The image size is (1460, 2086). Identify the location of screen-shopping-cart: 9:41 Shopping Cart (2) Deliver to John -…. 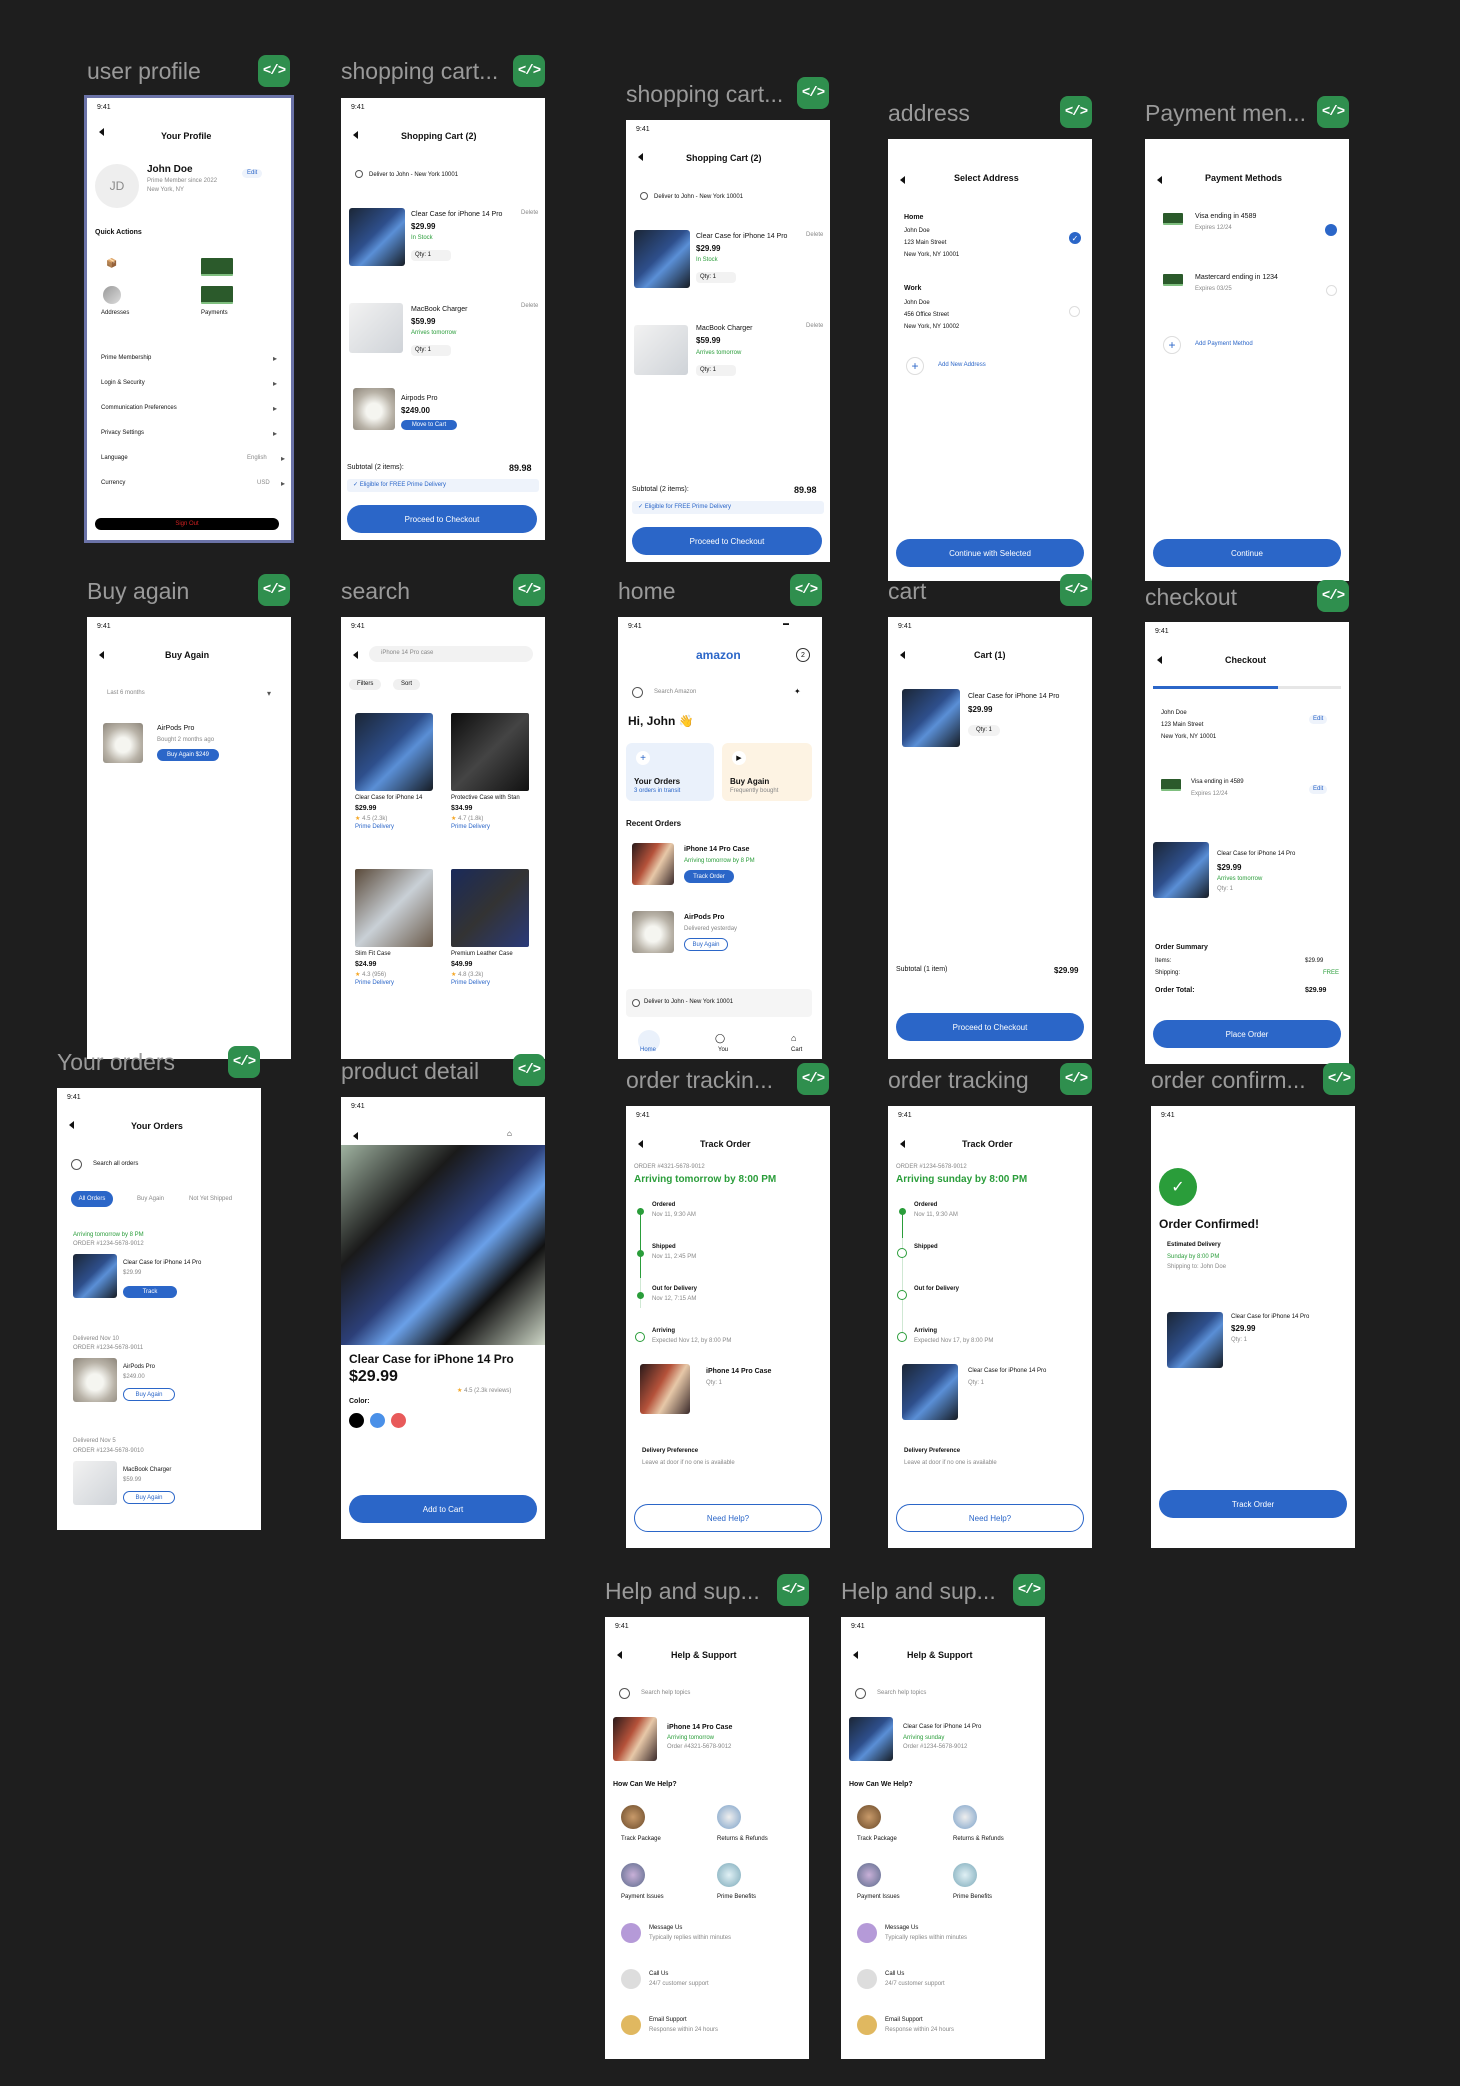
(443, 319).